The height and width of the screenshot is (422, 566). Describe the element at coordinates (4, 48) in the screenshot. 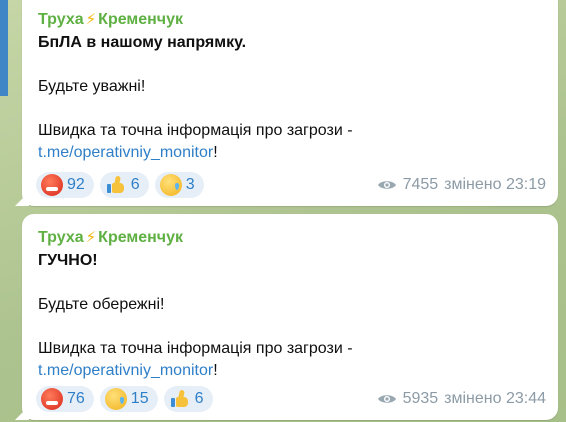

I see `sidebar-edge` at that location.